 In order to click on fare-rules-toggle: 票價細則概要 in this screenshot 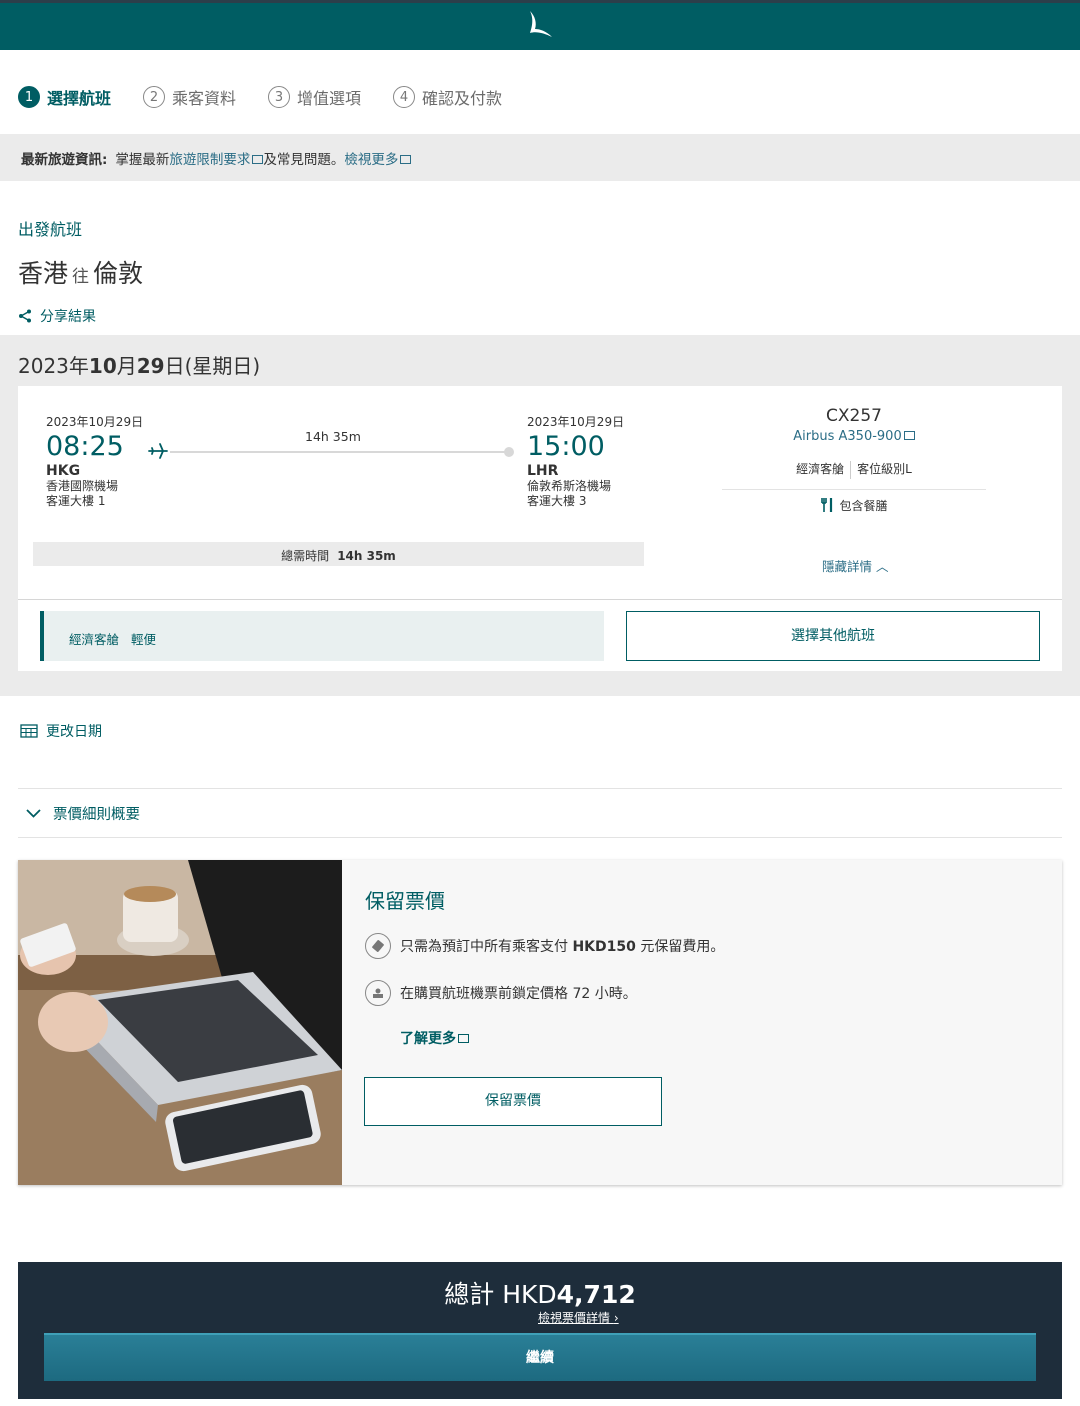, I will do `click(83, 813)`.